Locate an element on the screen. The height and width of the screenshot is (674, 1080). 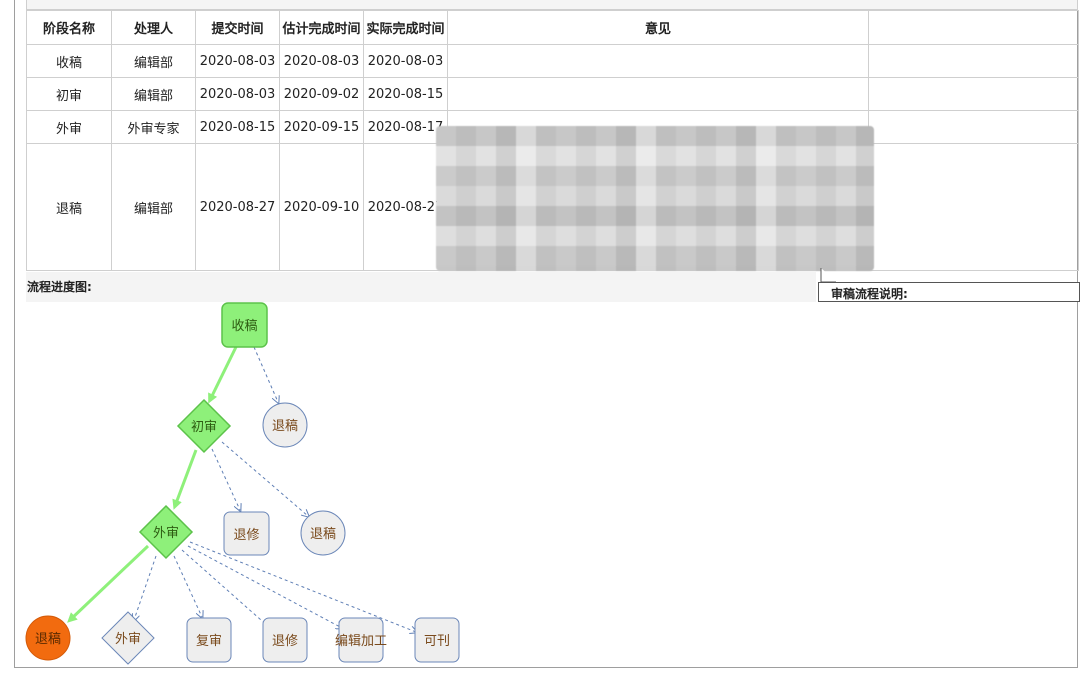
svg-text: 编辑加工 is located at coordinates (361, 641).